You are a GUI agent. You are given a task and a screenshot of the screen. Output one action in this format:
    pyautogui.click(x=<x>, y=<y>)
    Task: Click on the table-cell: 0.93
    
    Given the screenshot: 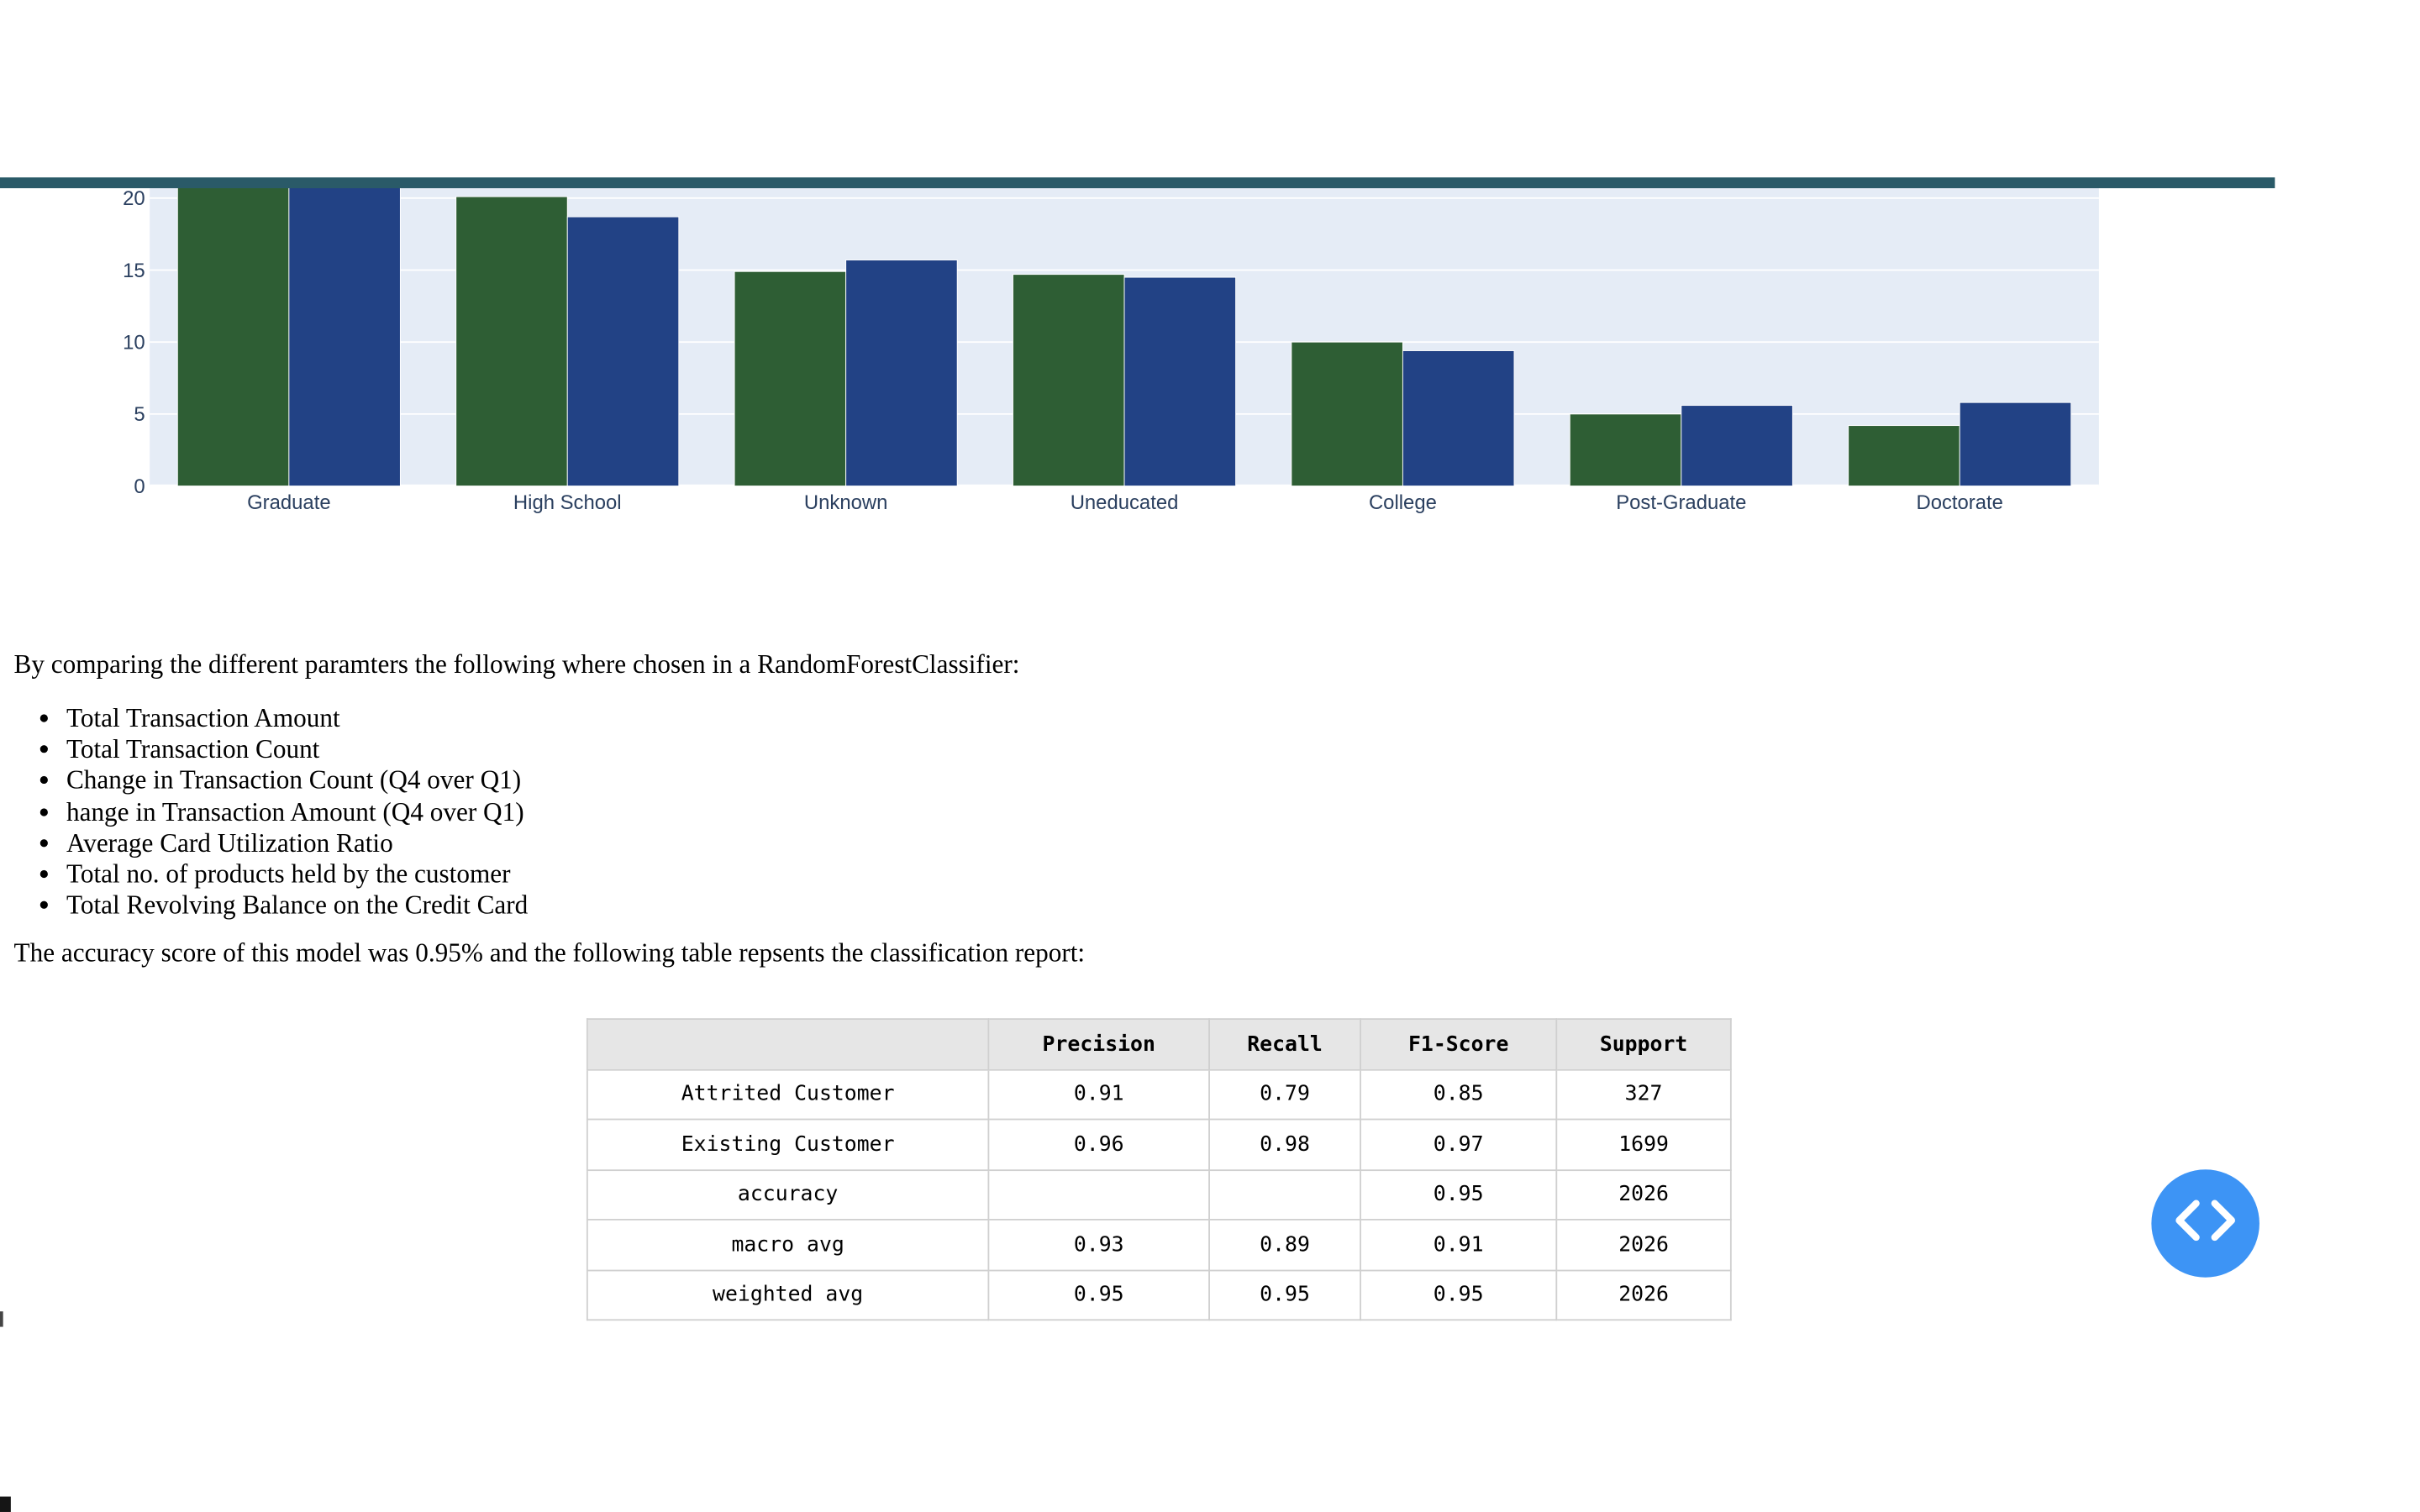 What is the action you would take?
    pyautogui.click(x=1098, y=1245)
    